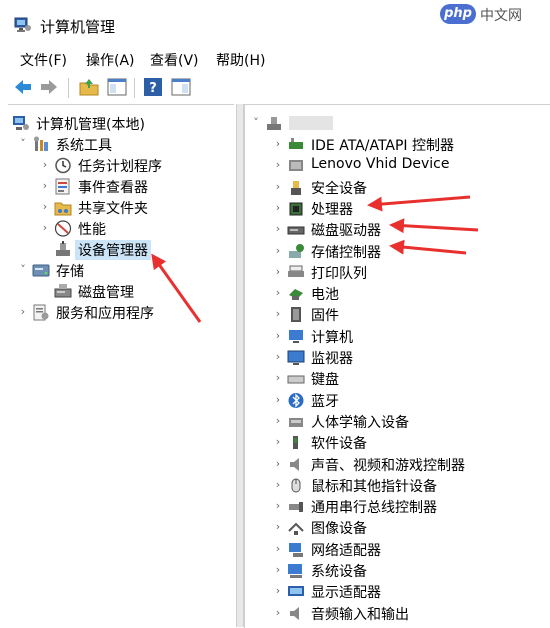 This screenshot has width=550, height=628. What do you see at coordinates (408, 272) in the screenshot?
I see `device-category-item: › 打印队列` at bounding box center [408, 272].